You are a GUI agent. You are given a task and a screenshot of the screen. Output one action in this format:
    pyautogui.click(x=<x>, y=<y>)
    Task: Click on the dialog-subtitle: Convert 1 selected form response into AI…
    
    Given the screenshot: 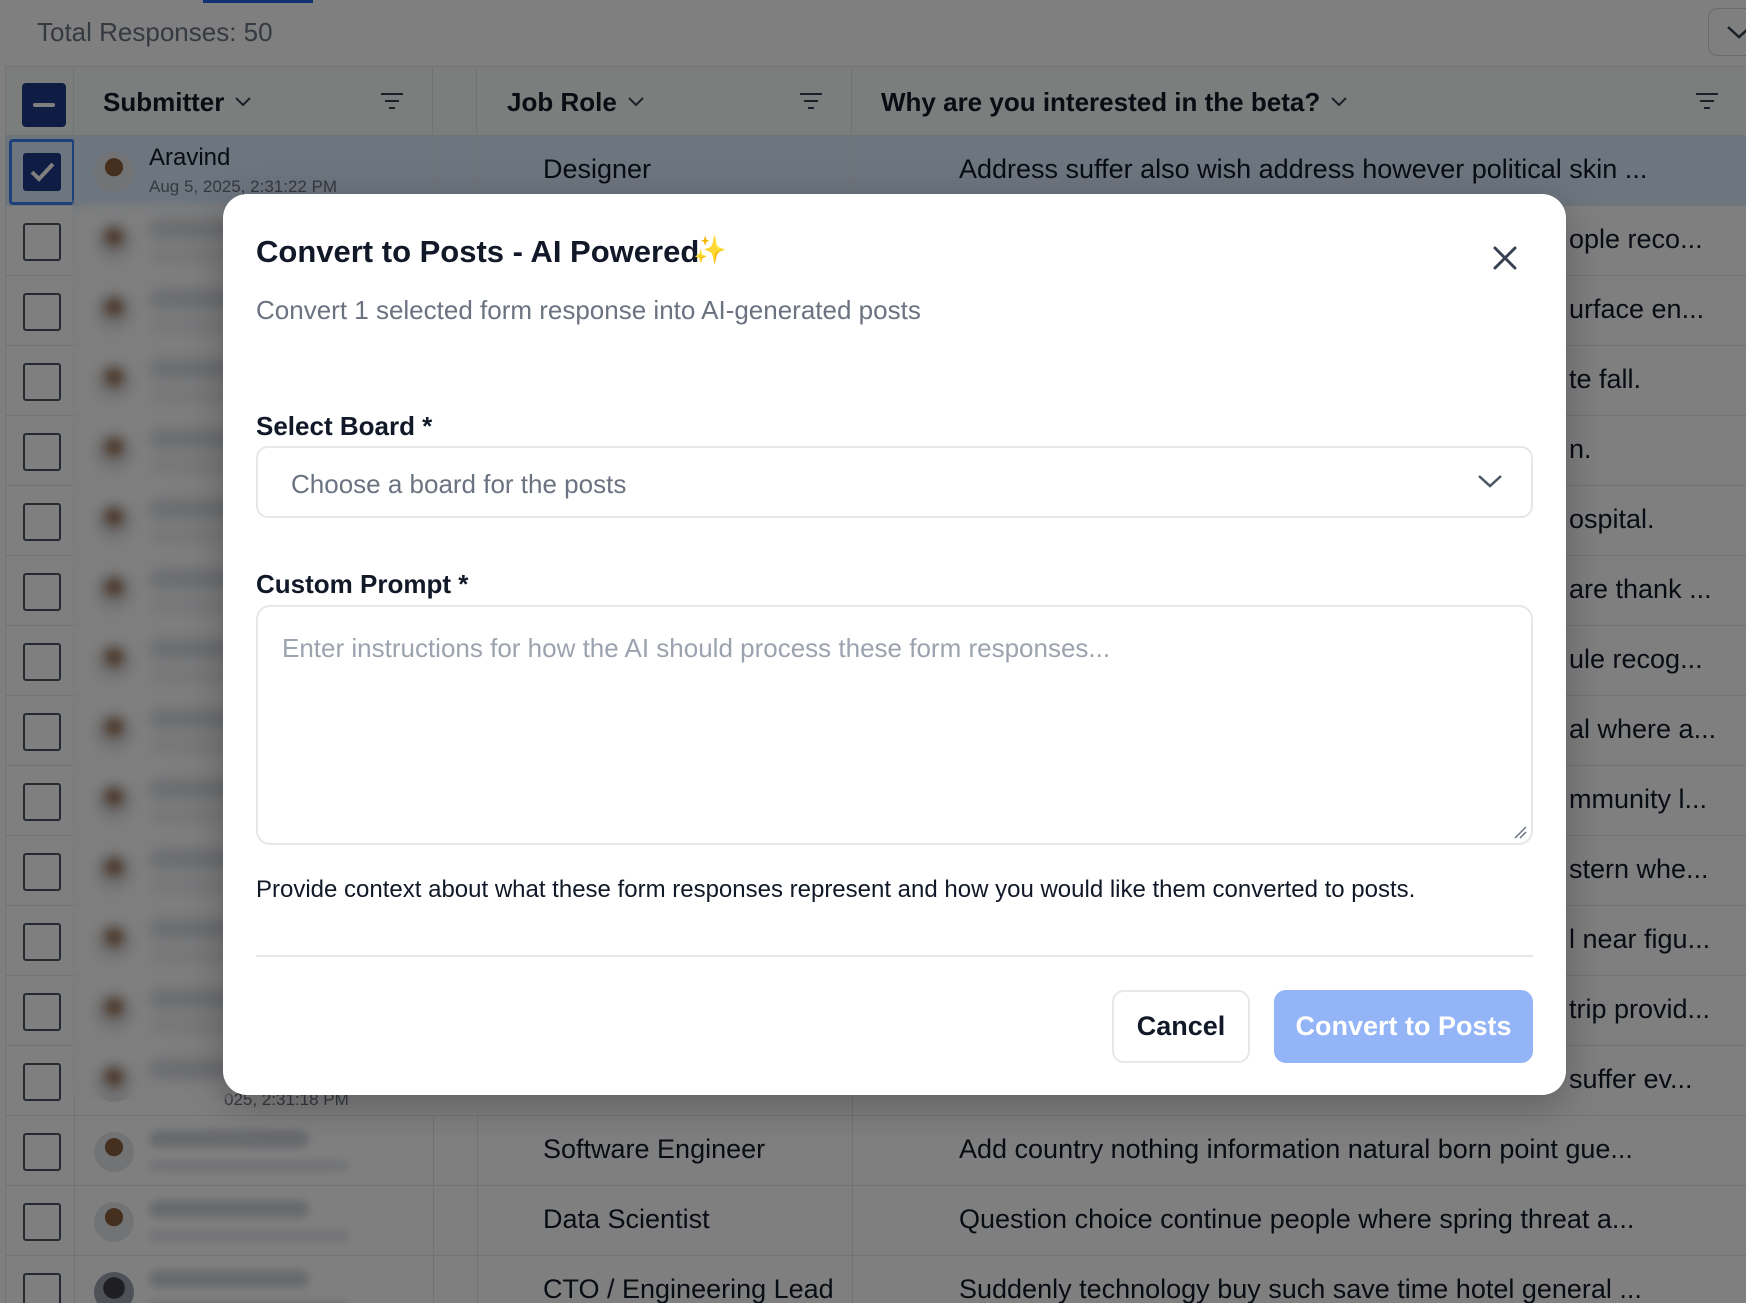 What is the action you would take?
    pyautogui.click(x=588, y=310)
    